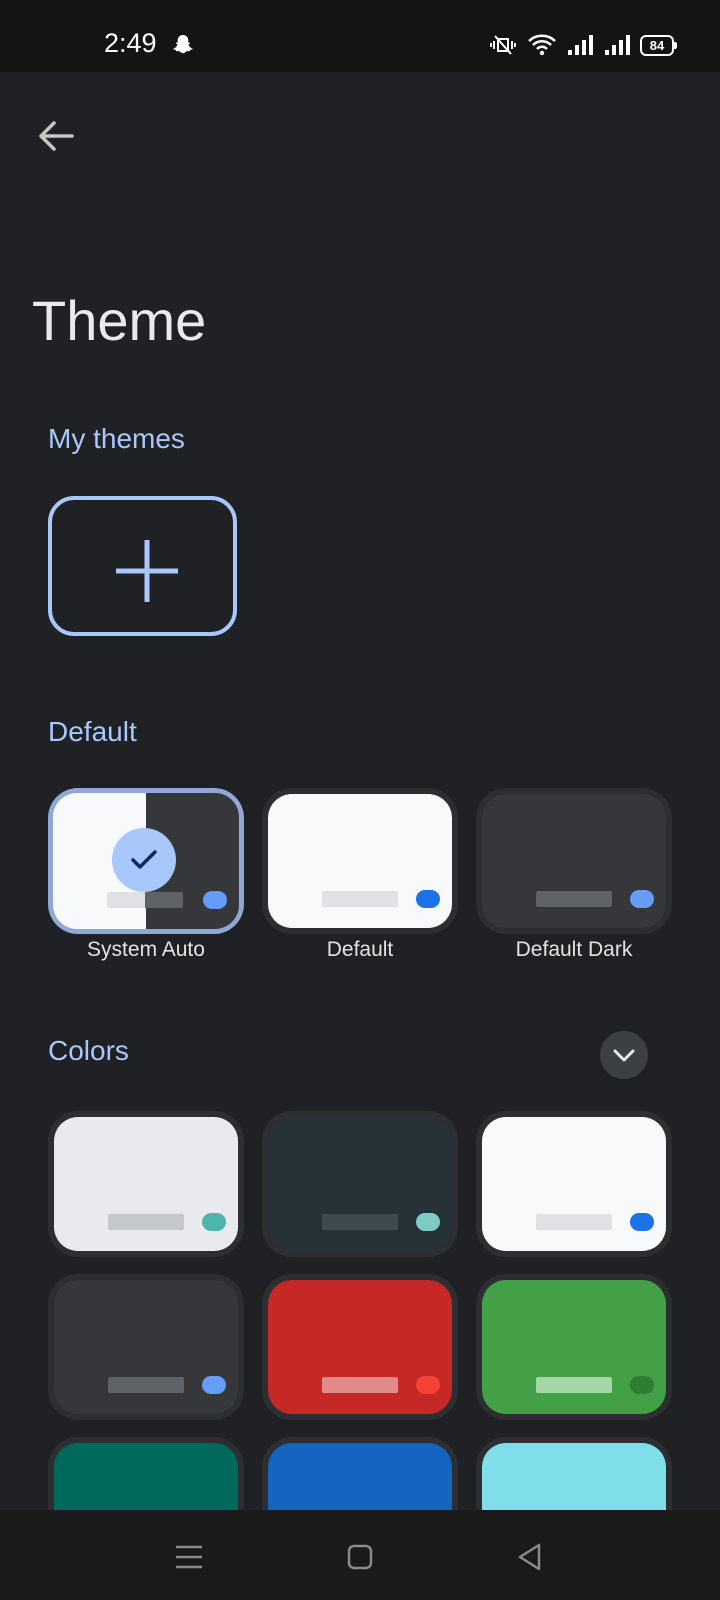 This screenshot has height=1600, width=720. What do you see at coordinates (360, 949) in the screenshot?
I see `theme-label-default: Default` at bounding box center [360, 949].